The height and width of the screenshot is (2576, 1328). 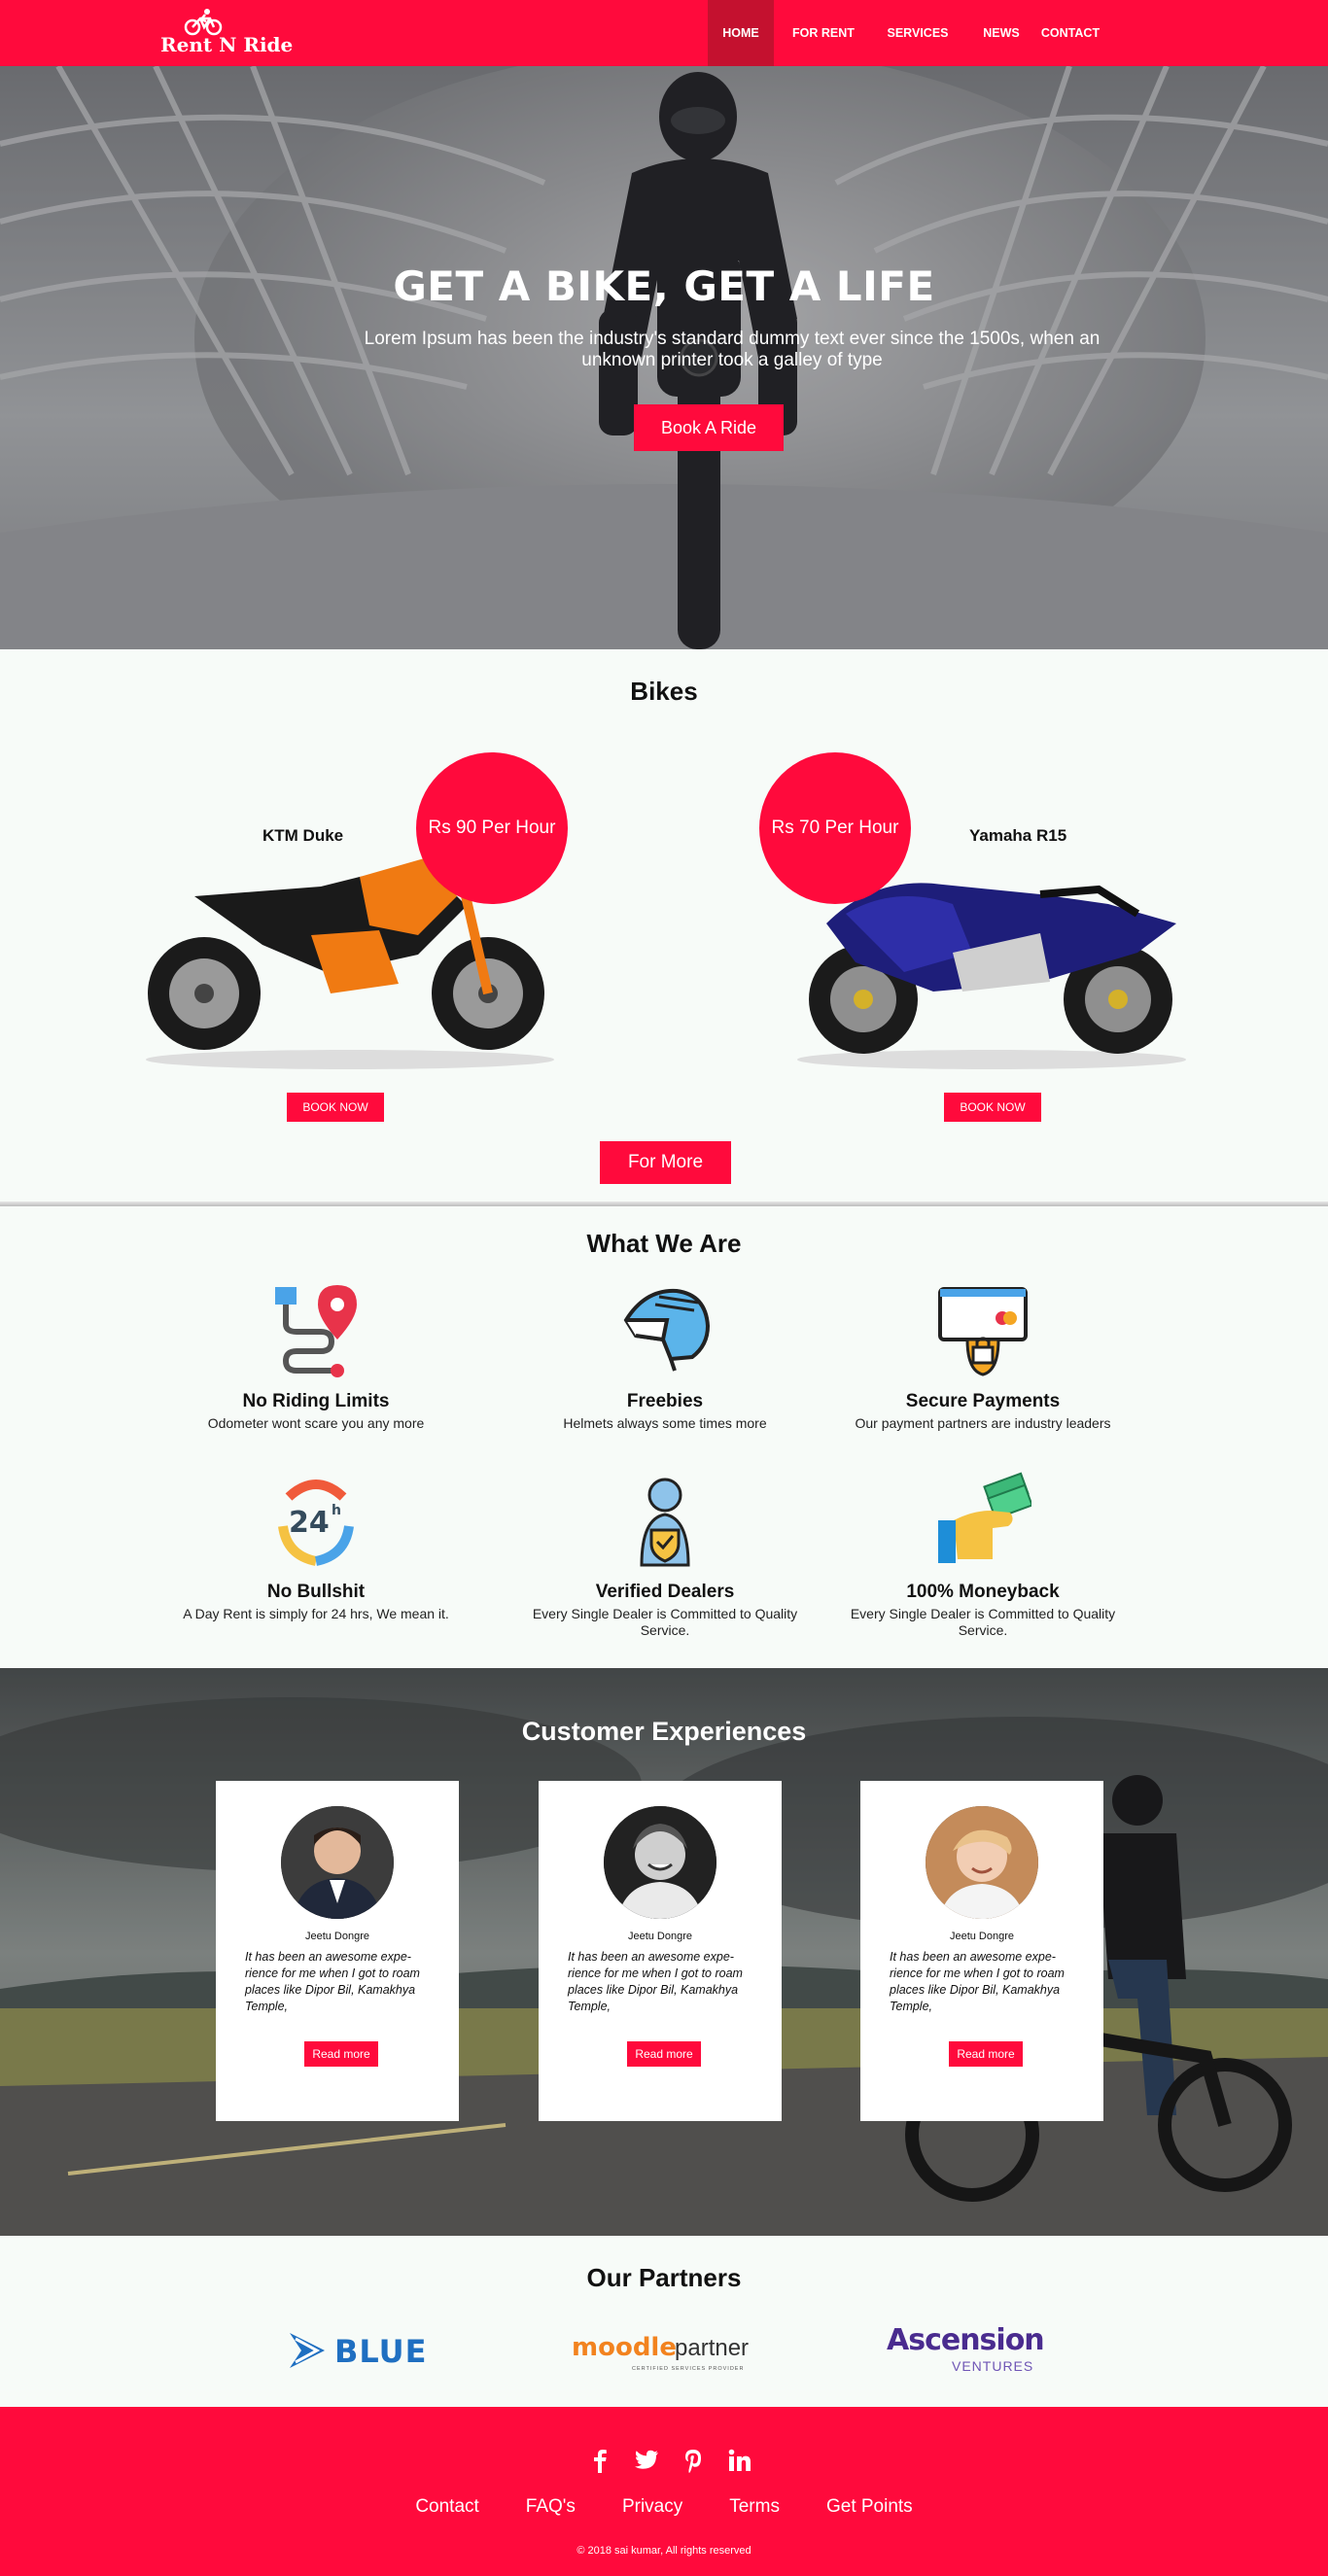 What do you see at coordinates (316, 1423) in the screenshot?
I see `feature-description: Odometer wont scare you any more` at bounding box center [316, 1423].